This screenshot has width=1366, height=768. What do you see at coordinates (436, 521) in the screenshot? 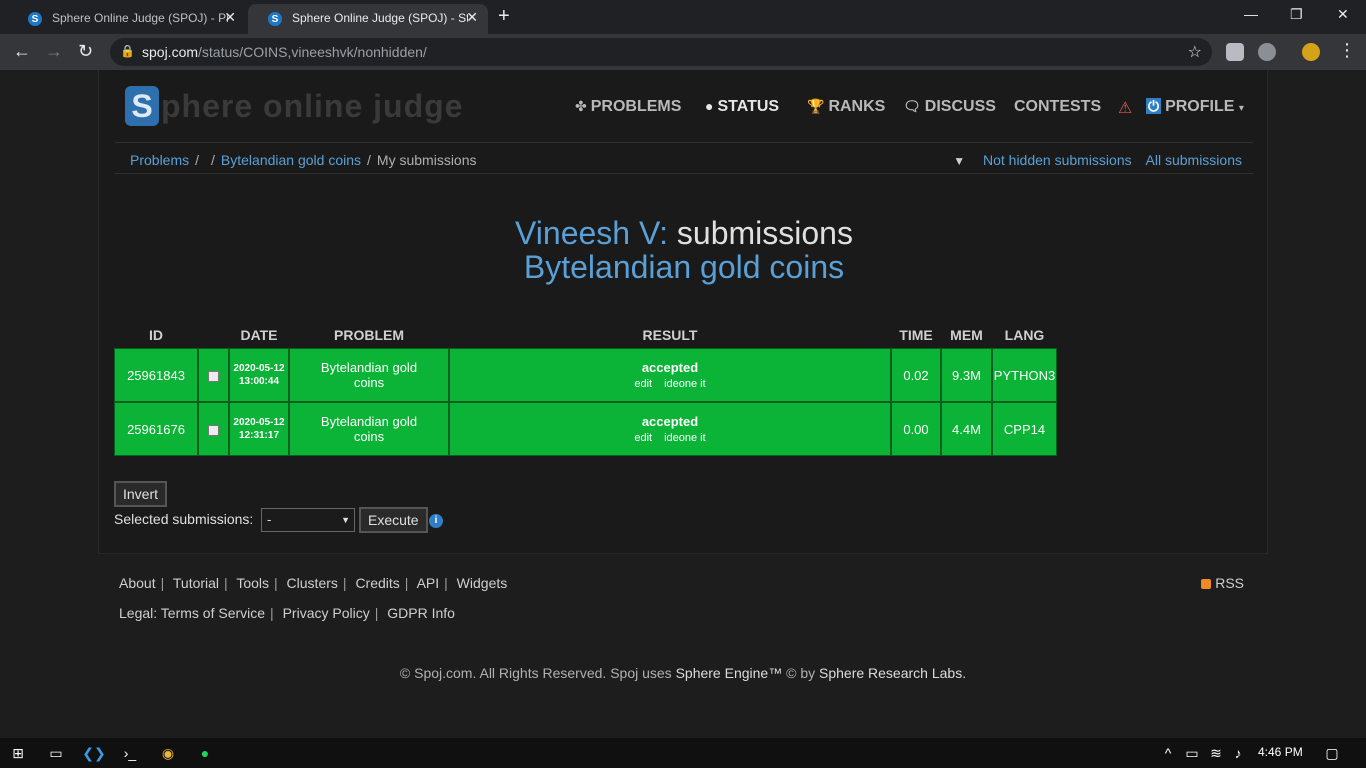
I see `info-icon: i` at bounding box center [436, 521].